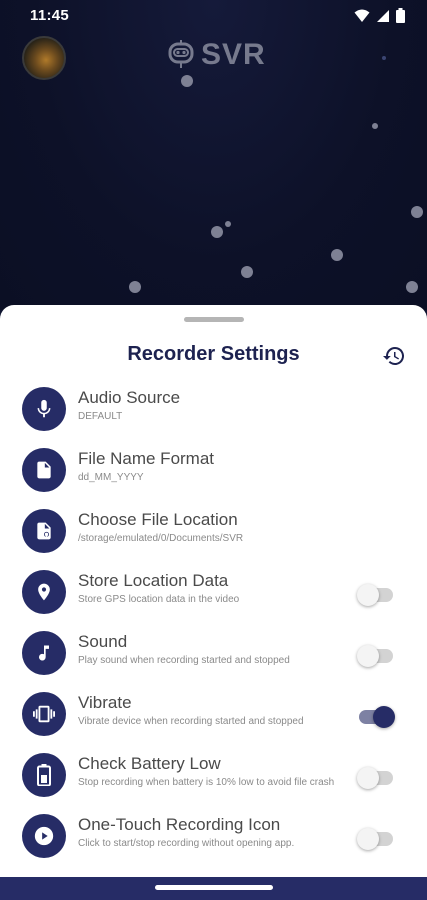  I want to click on app-logo: SVR, so click(215, 55).